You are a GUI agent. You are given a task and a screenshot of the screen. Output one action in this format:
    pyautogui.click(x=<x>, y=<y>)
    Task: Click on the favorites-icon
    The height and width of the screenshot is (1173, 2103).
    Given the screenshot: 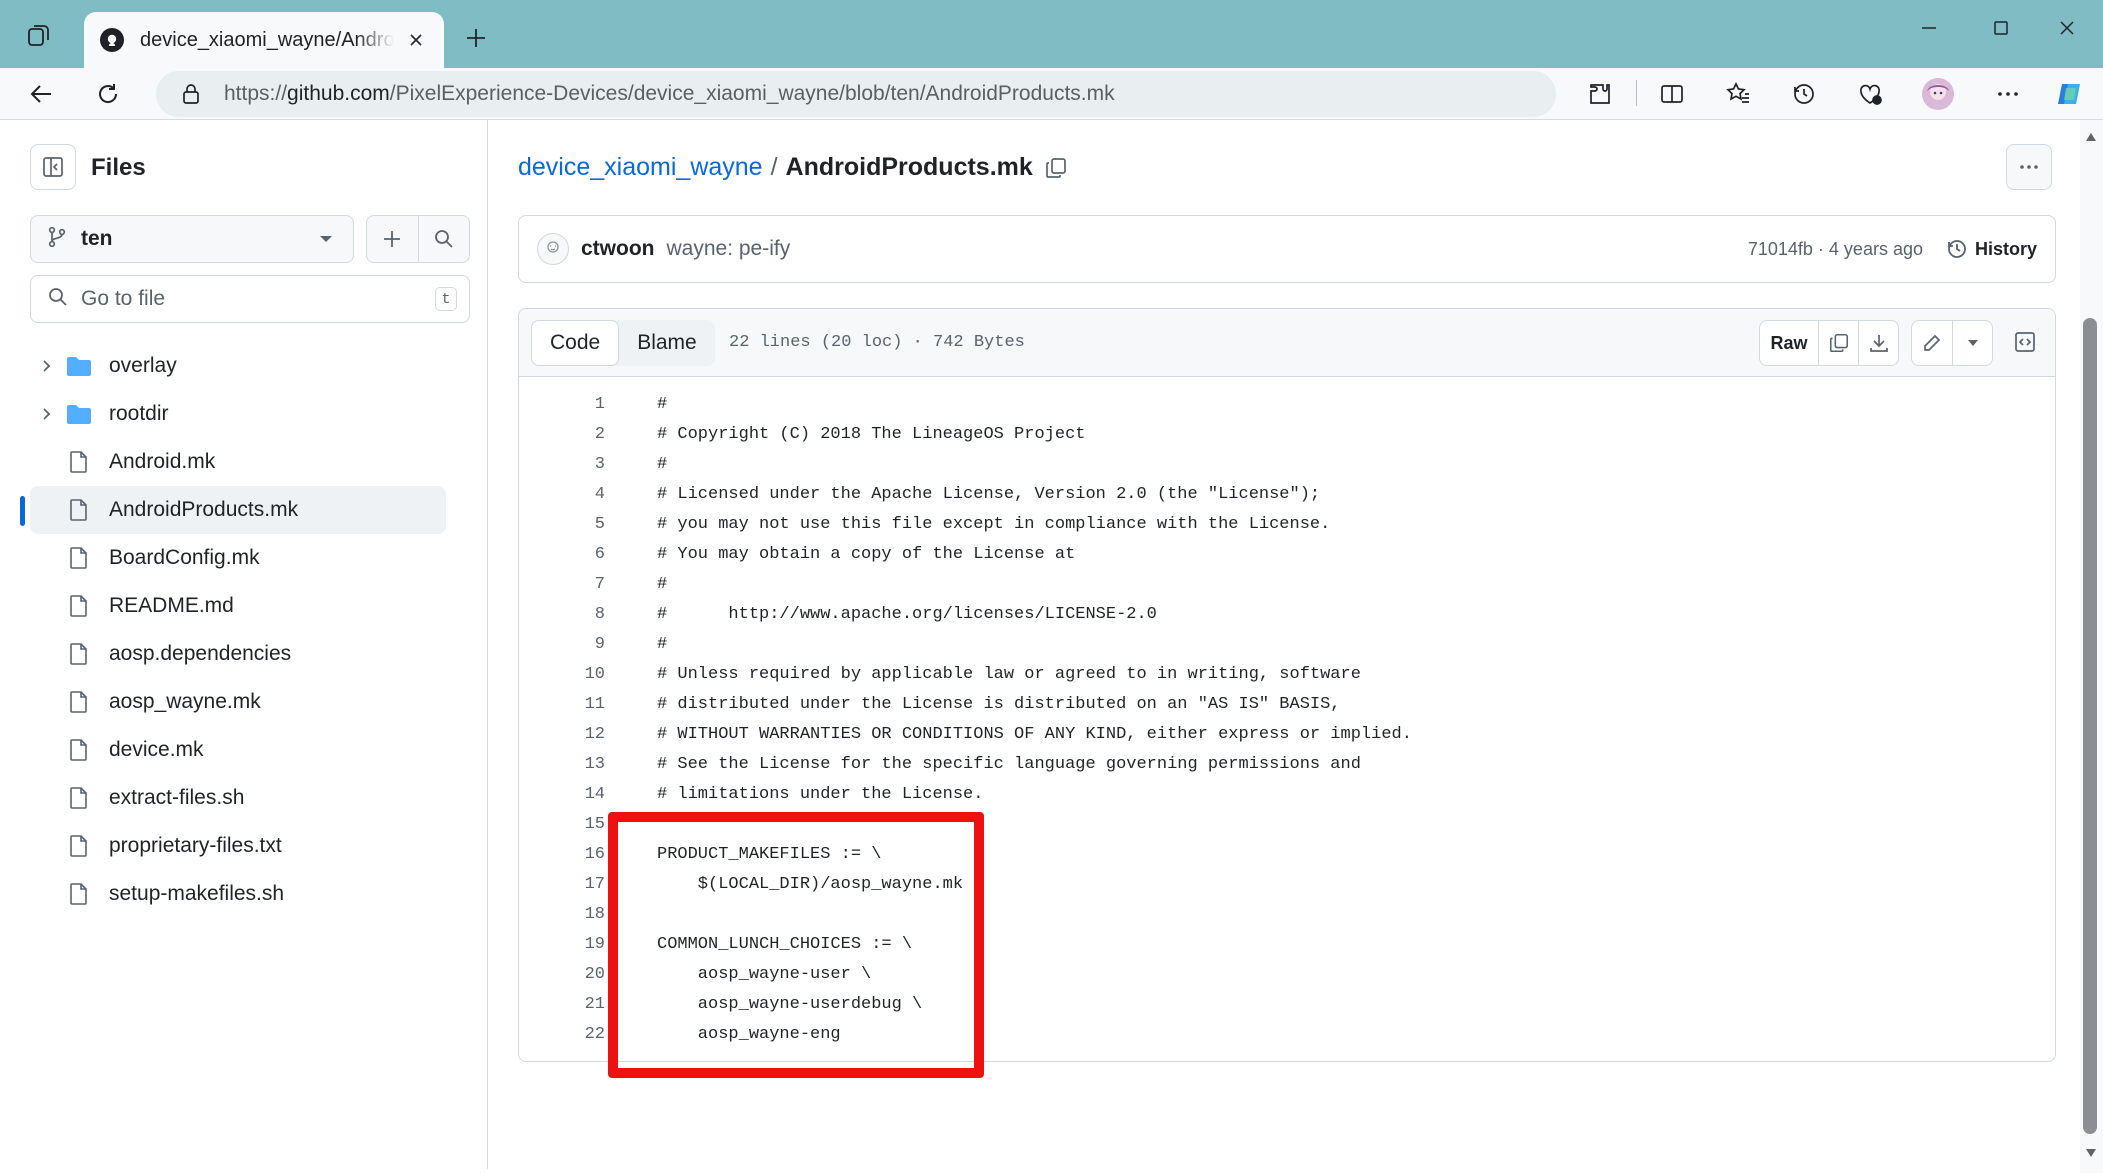 What is the action you would take?
    pyautogui.click(x=1738, y=94)
    